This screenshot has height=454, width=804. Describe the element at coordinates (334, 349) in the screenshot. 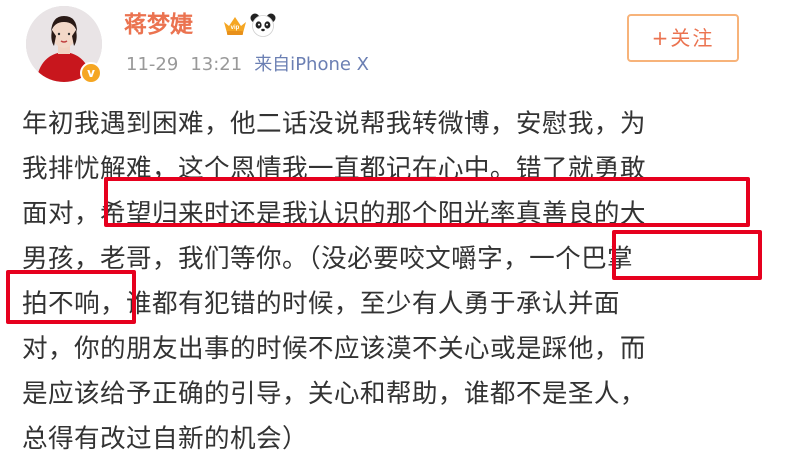

I see `post-line-6: 对，你的朋友出事的时候不应该漠不关心或是踩他，而` at that location.